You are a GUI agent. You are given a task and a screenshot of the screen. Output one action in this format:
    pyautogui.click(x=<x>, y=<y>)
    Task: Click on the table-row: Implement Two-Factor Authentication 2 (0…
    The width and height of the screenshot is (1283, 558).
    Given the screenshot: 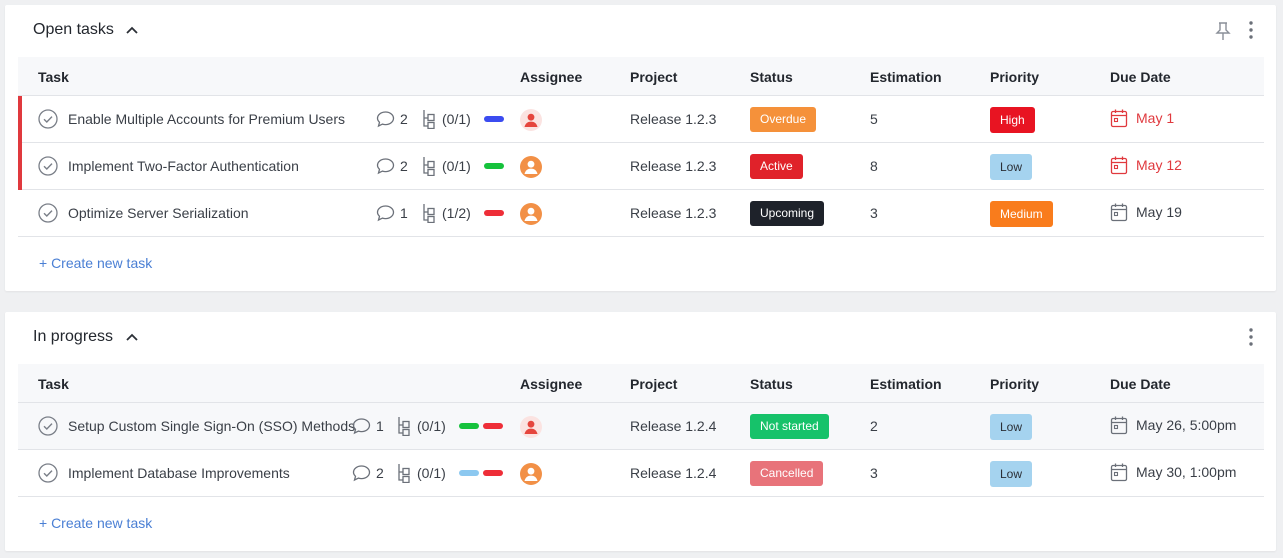 What is the action you would take?
    pyautogui.click(x=641, y=166)
    